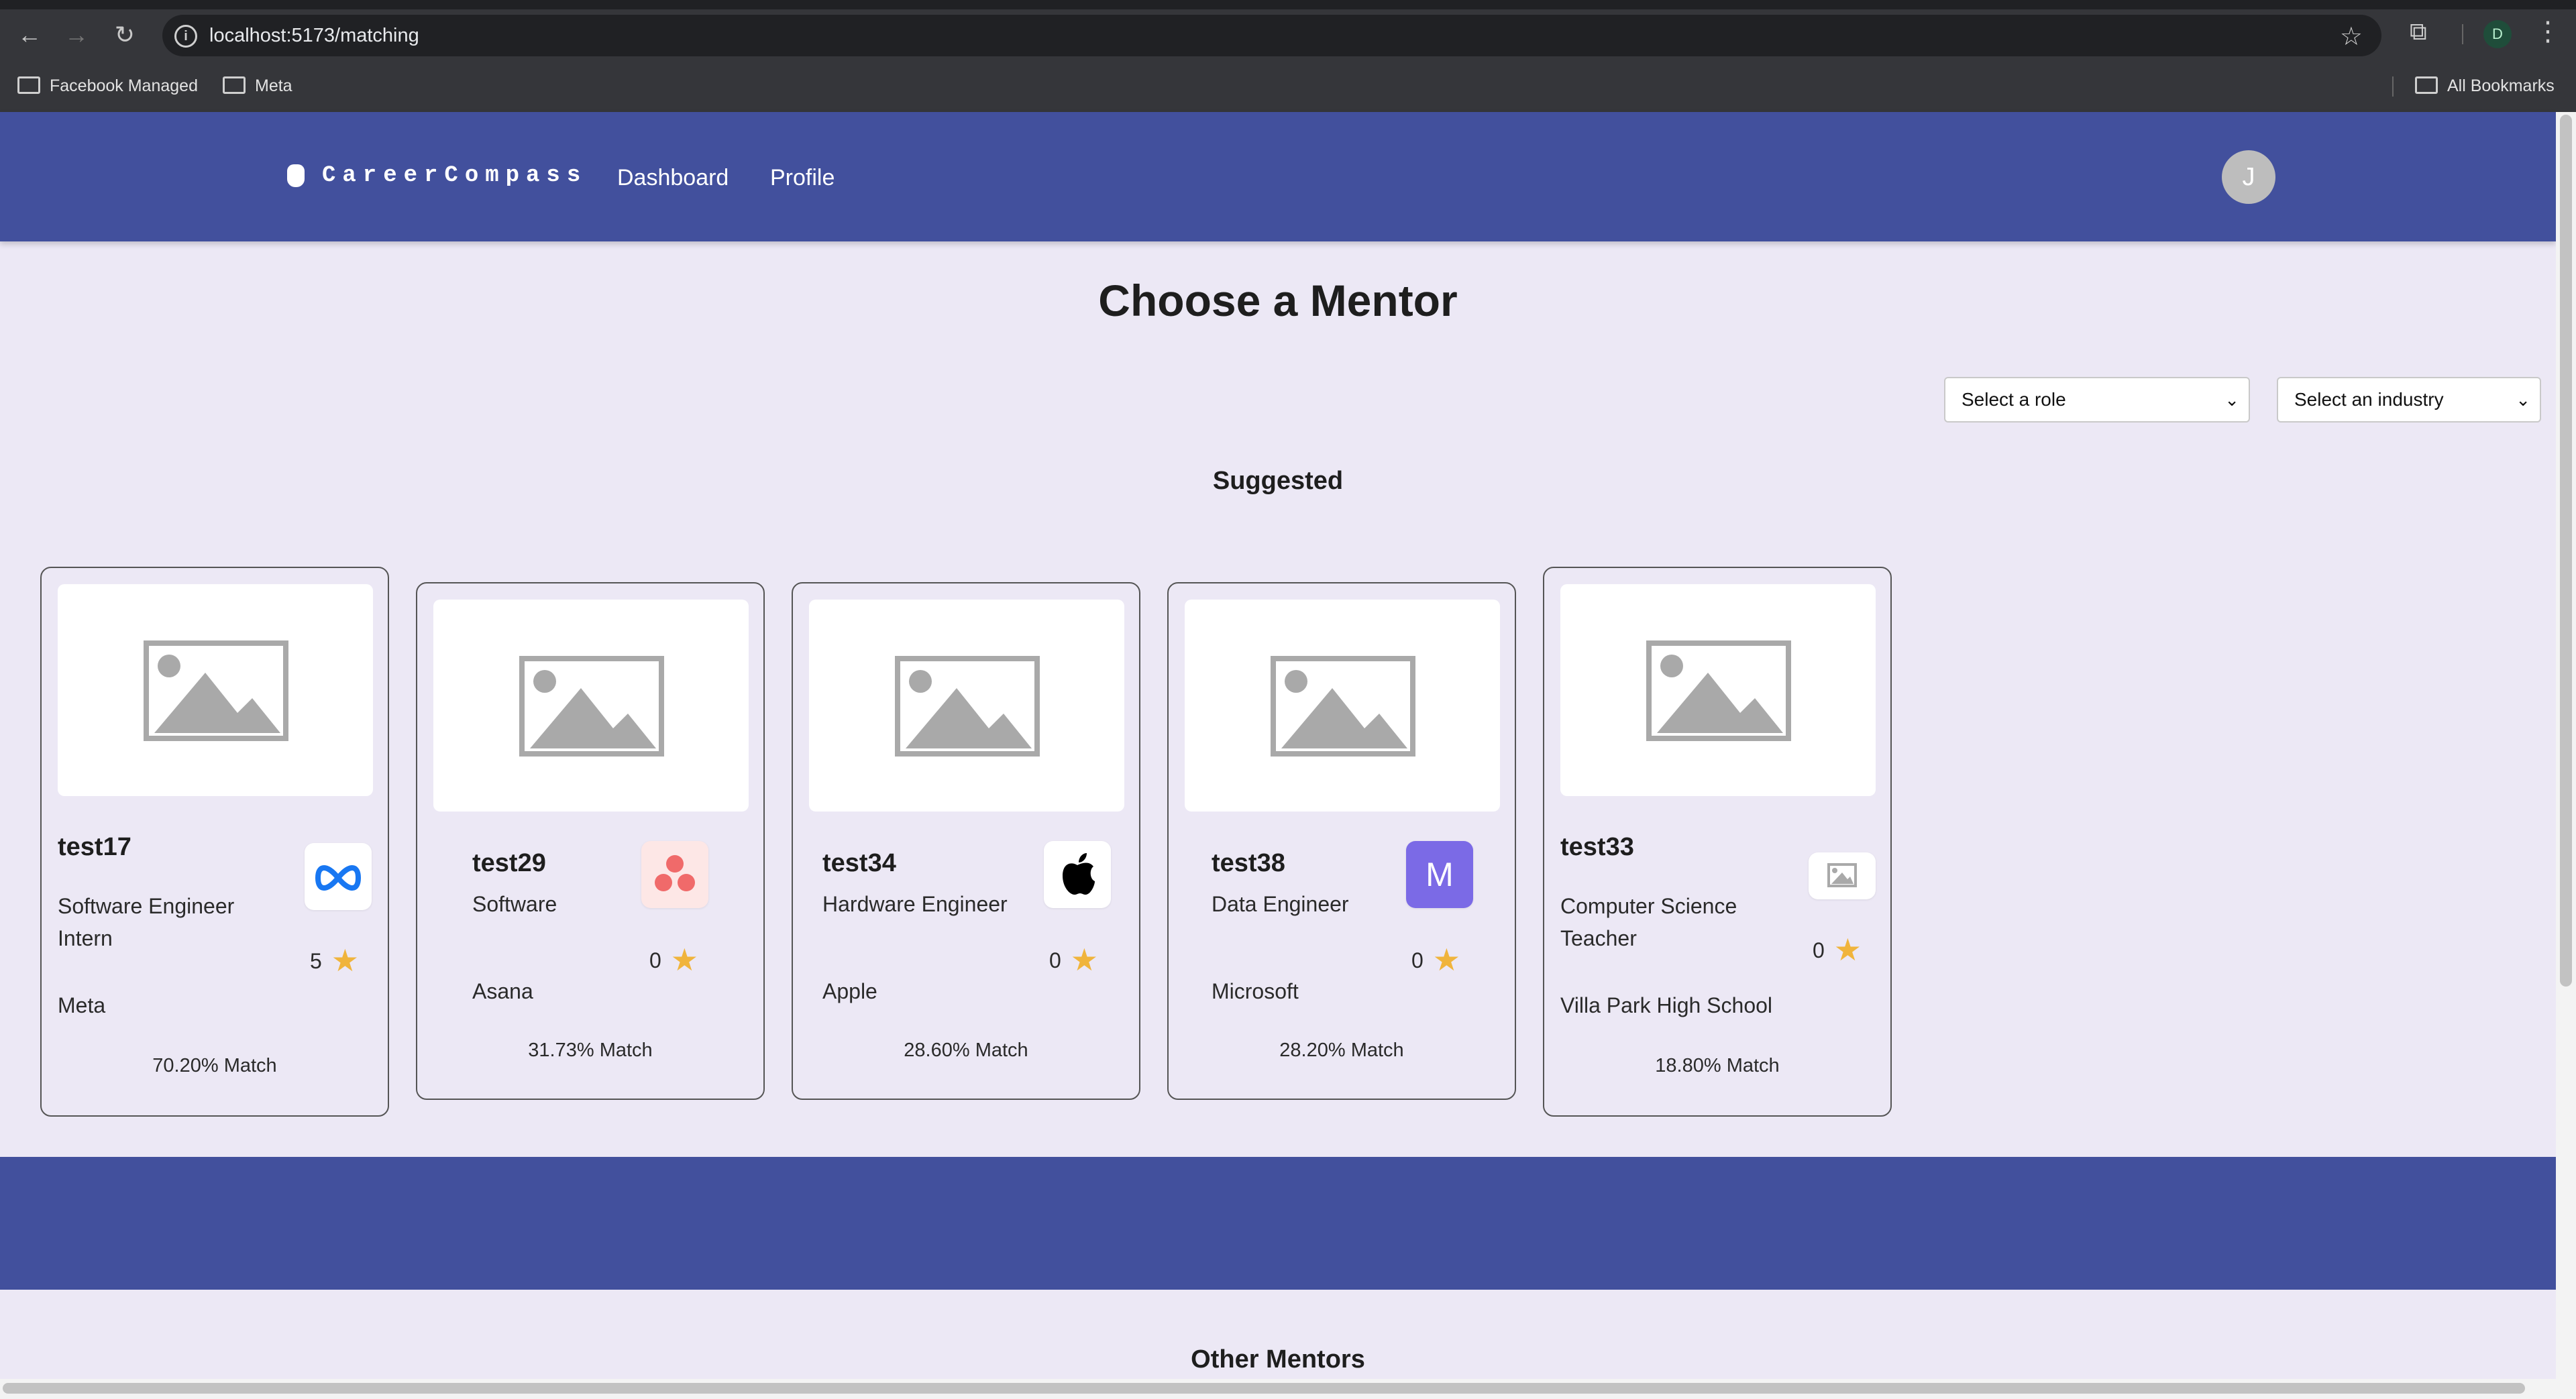 The height and width of the screenshot is (1399, 2576). What do you see at coordinates (1666, 1005) in the screenshot?
I see `mentor-company: Villa Park High School` at bounding box center [1666, 1005].